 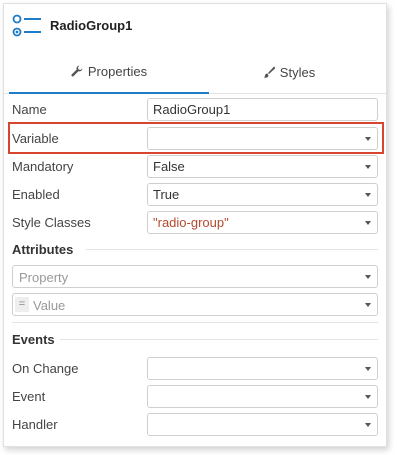 I want to click on panel-title: RadioGroup1, so click(x=91, y=25).